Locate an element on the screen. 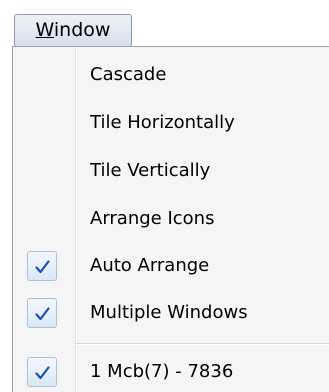  menu-item-label: Multiple Windows is located at coordinates (169, 312).